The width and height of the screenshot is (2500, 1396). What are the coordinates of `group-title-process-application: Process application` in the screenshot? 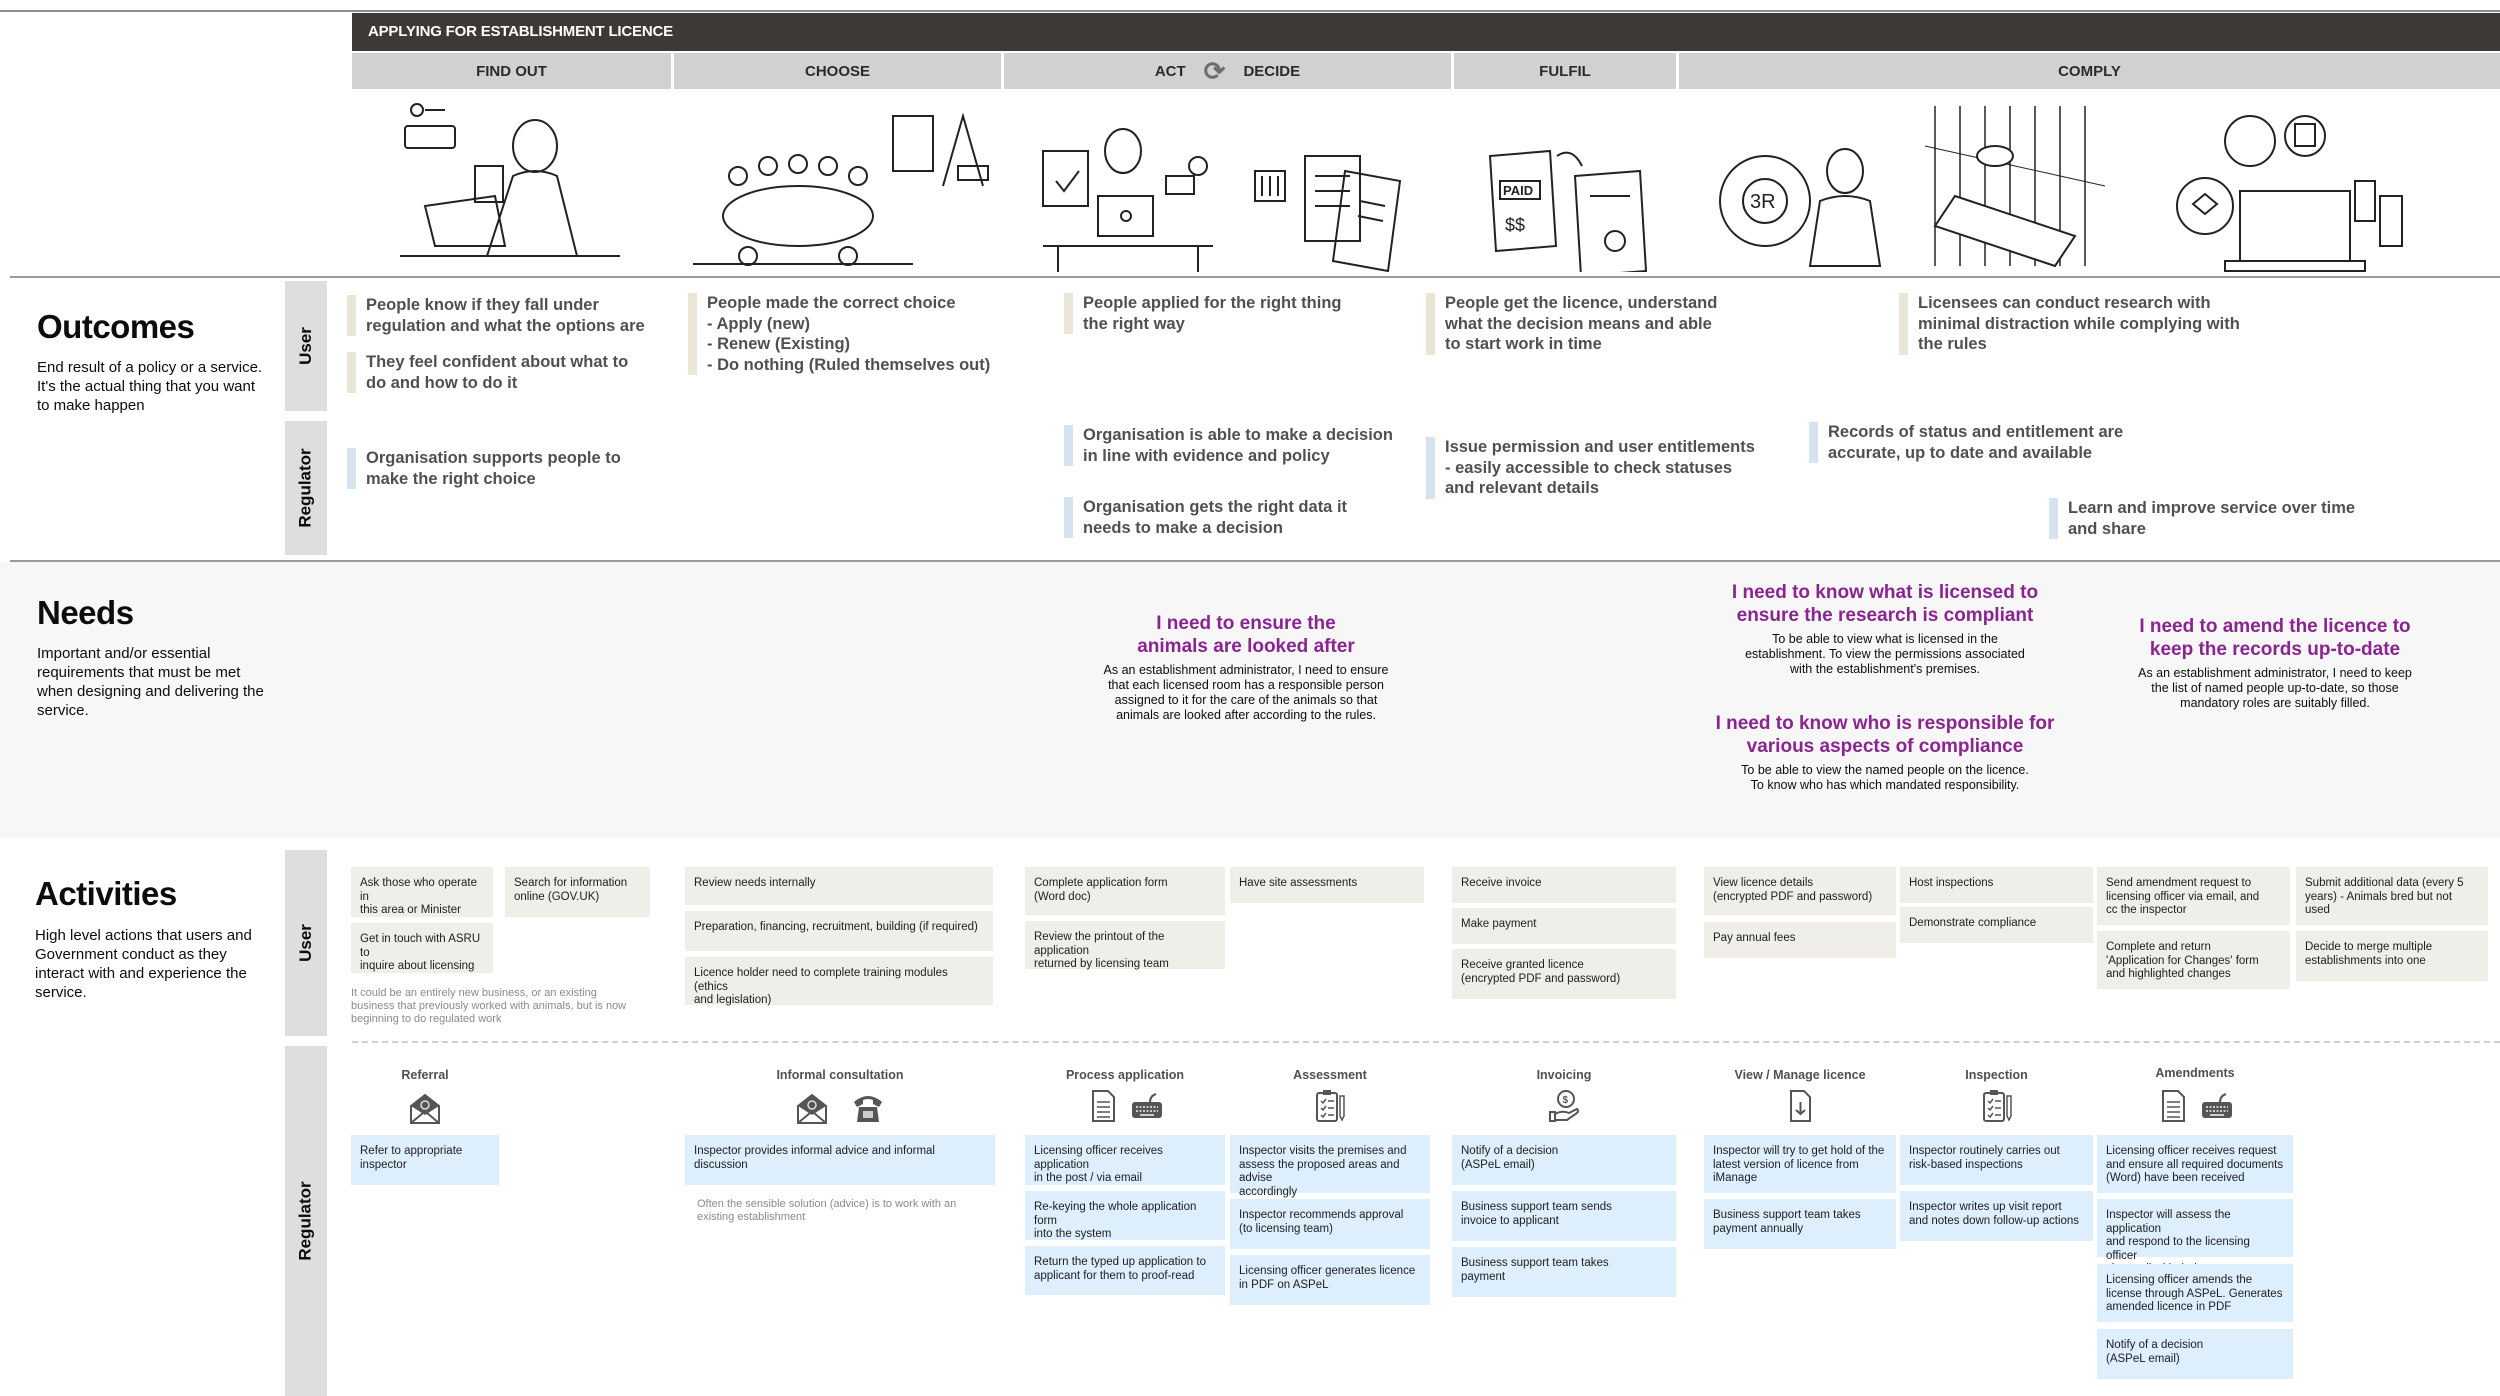 It's located at (1125, 1075).